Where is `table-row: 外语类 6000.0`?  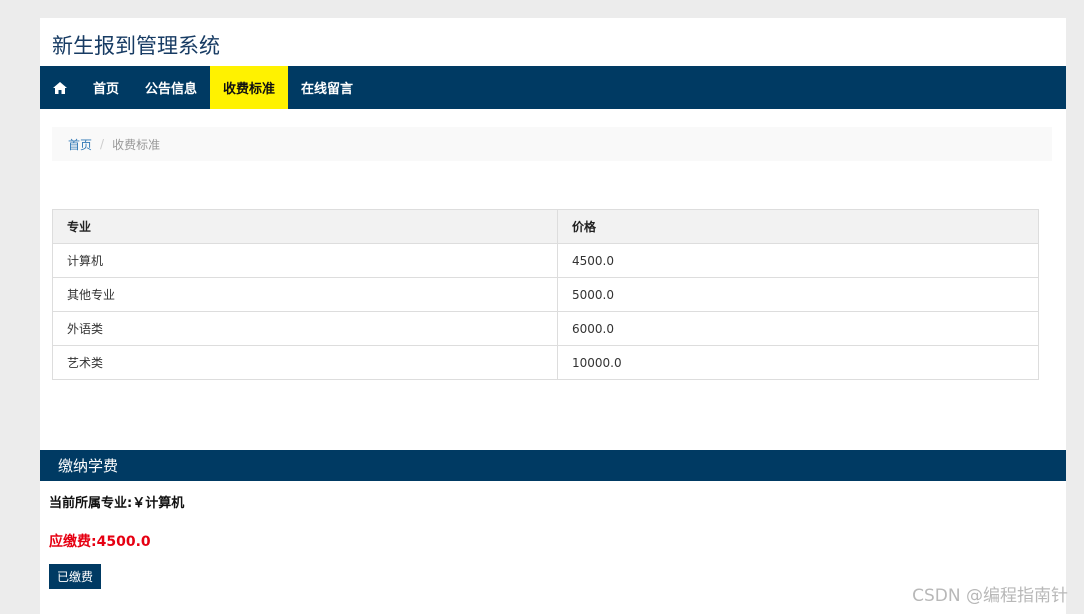
table-row: 外语类 6000.0 is located at coordinates (545, 328).